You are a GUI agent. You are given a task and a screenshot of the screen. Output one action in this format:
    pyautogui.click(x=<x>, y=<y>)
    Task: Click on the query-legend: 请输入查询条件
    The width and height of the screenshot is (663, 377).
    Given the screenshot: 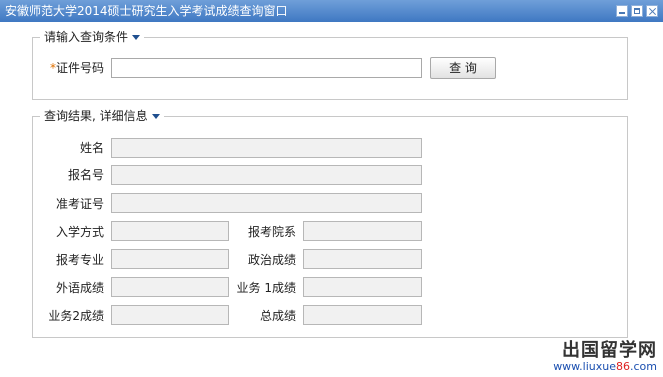 What is the action you would take?
    pyautogui.click(x=92, y=37)
    